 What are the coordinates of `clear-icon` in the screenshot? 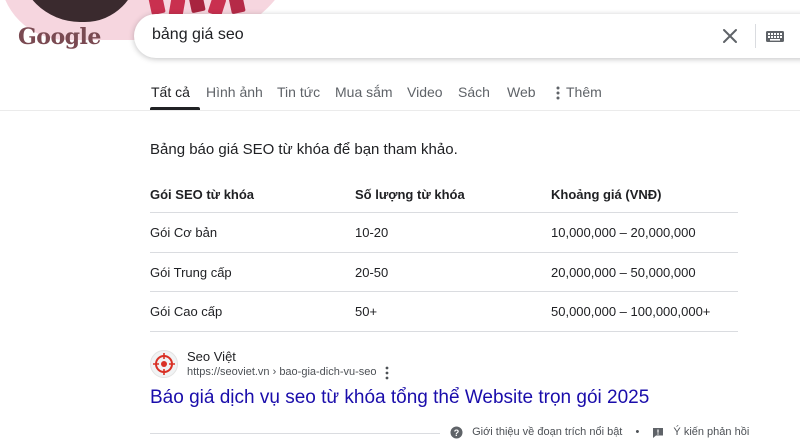 It's located at (730, 36).